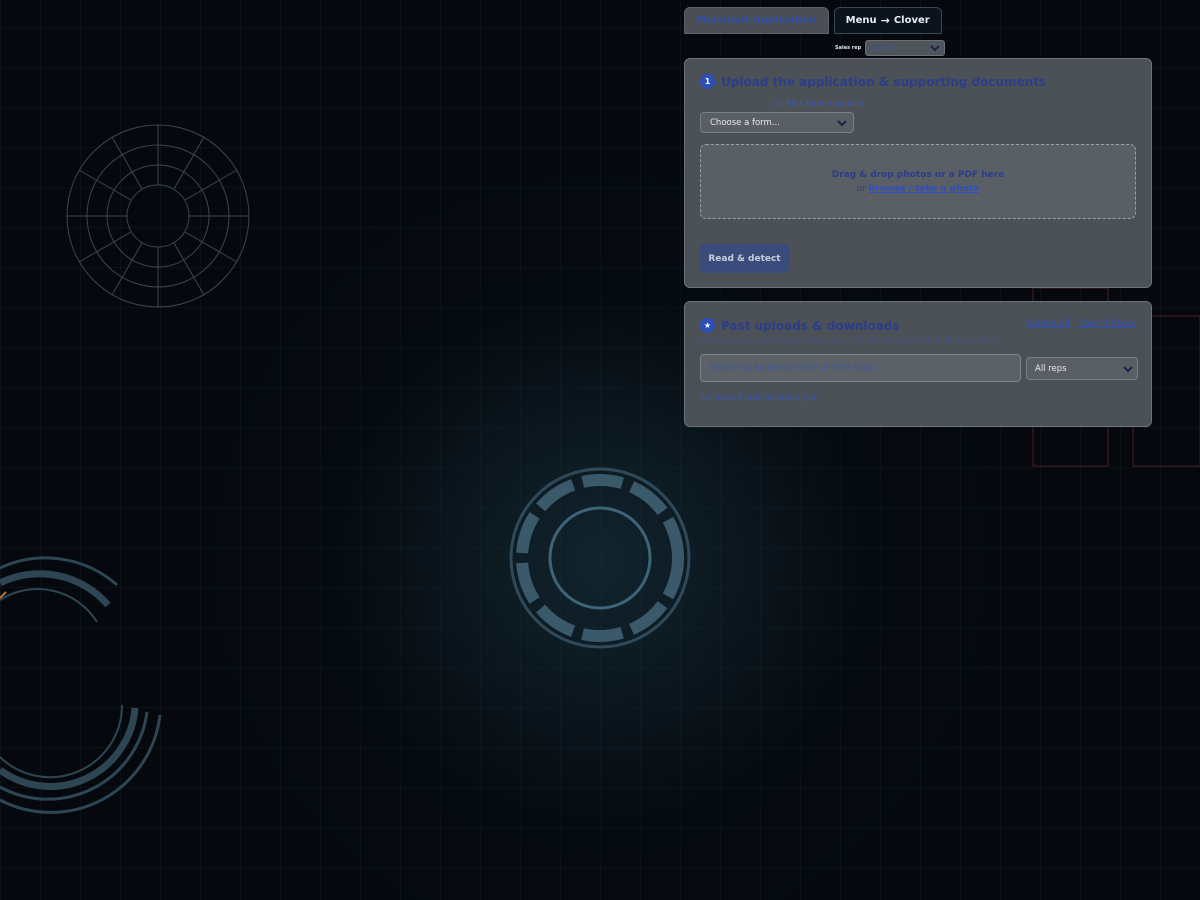  I want to click on tab-label: Merchant Application, so click(756, 20).